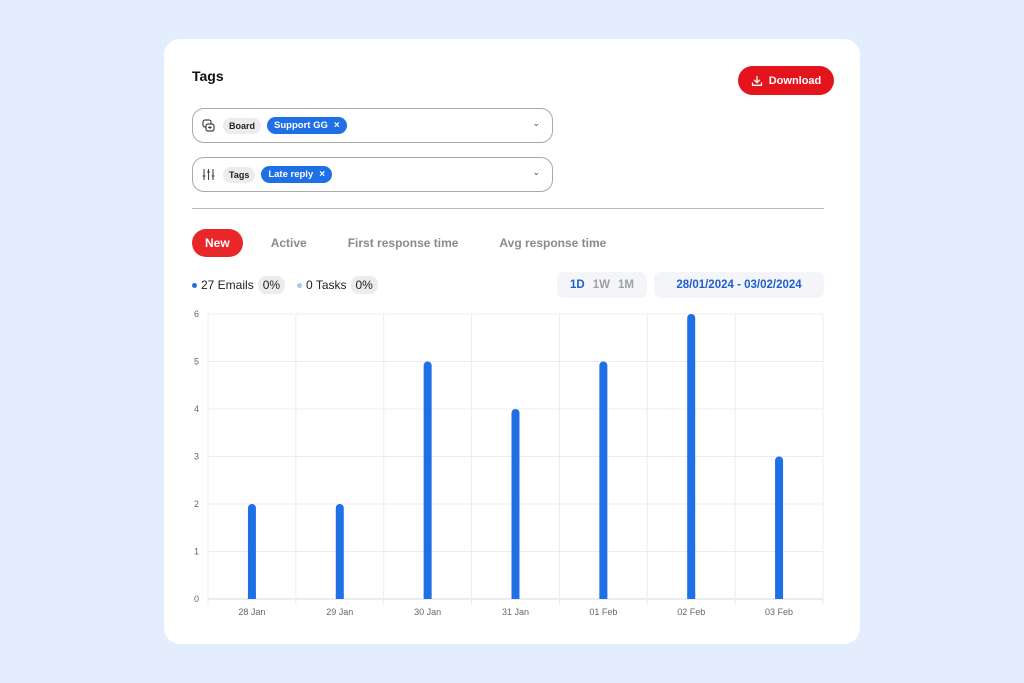  I want to click on y-tick-label: 6, so click(196, 314).